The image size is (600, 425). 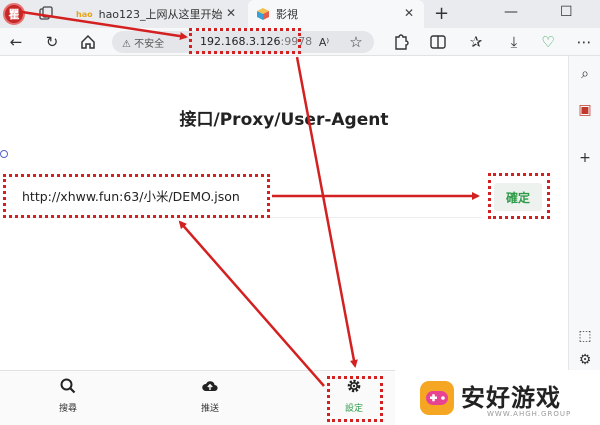 I want to click on edge-sidebar: ⌕ ▣ + ⬚ ⚙, so click(x=584, y=213).